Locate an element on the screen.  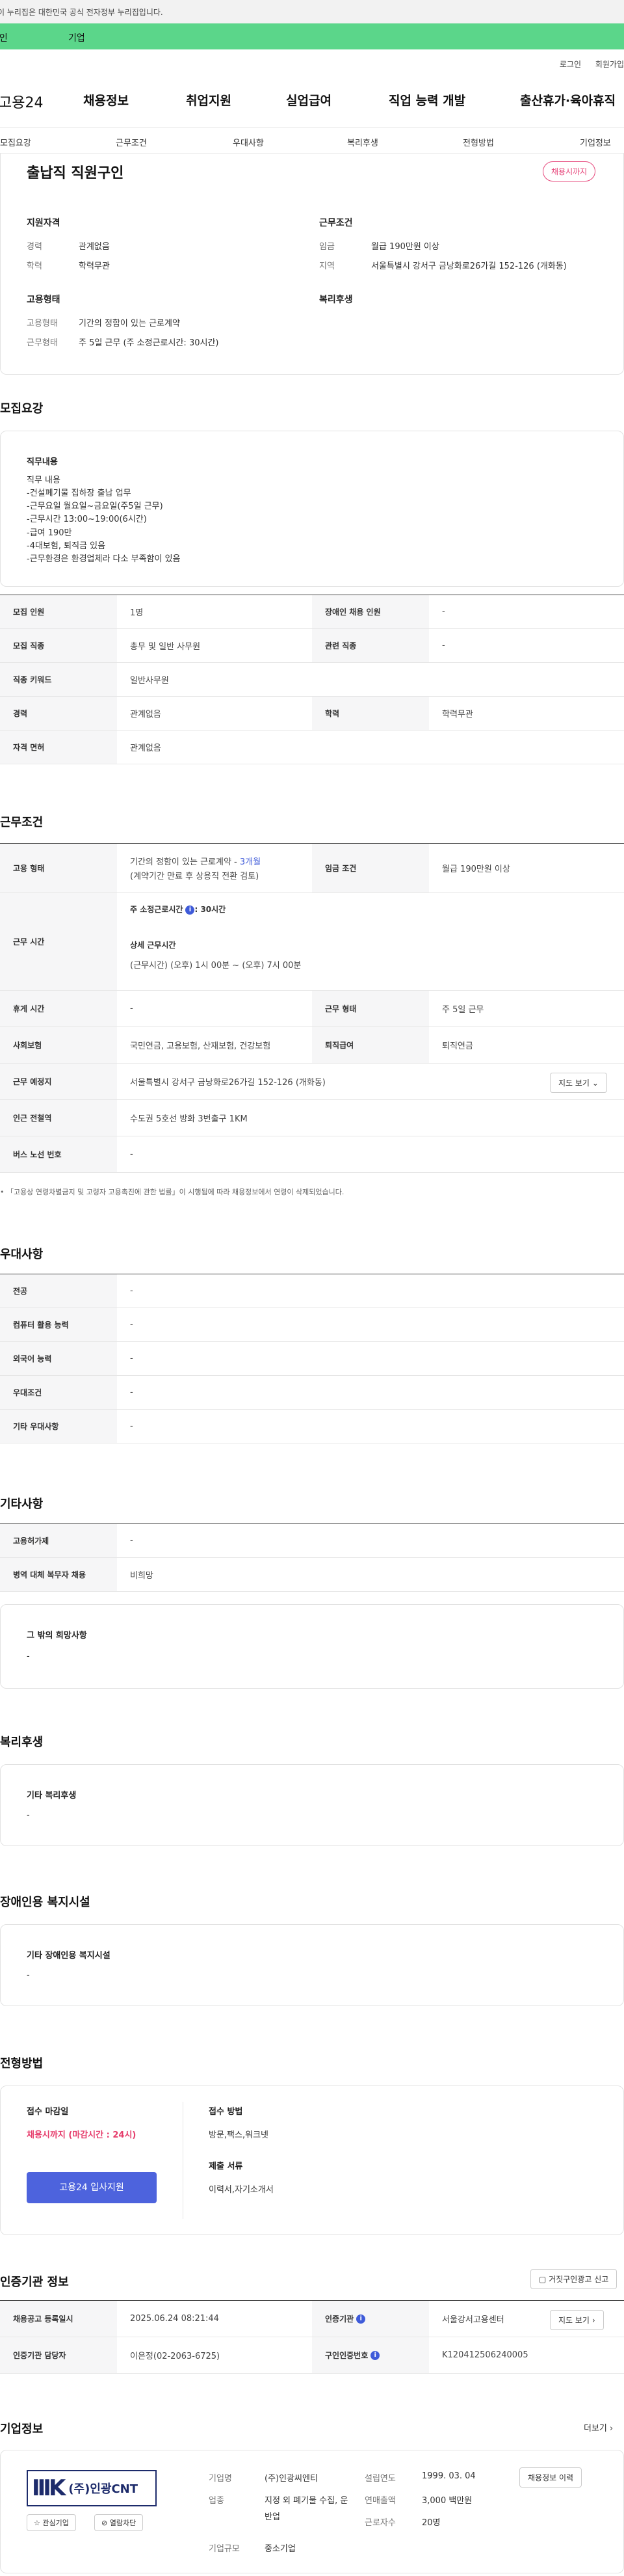
table-row: 버스 노선 번호 - is located at coordinates (312, 1154).